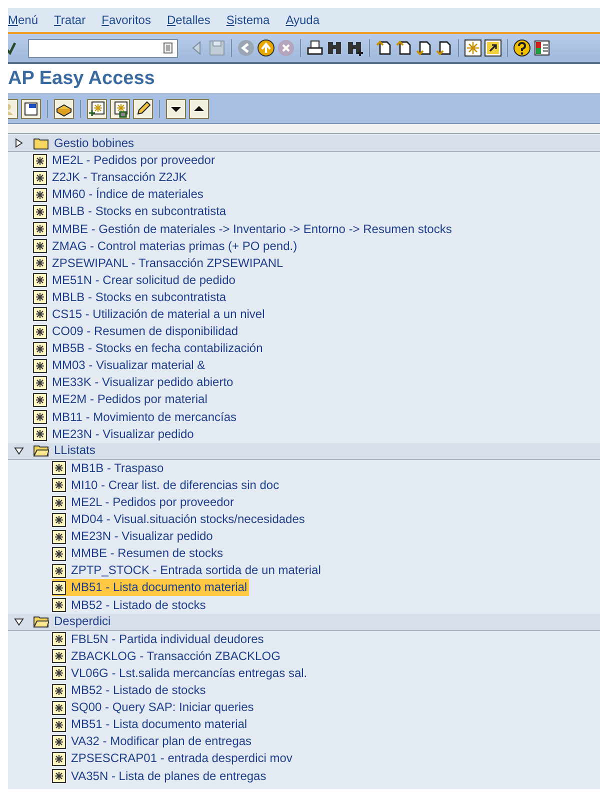 Image resolution: width=600 pixels, height=798 pixels. I want to click on menu-item: Menú, so click(23, 20).